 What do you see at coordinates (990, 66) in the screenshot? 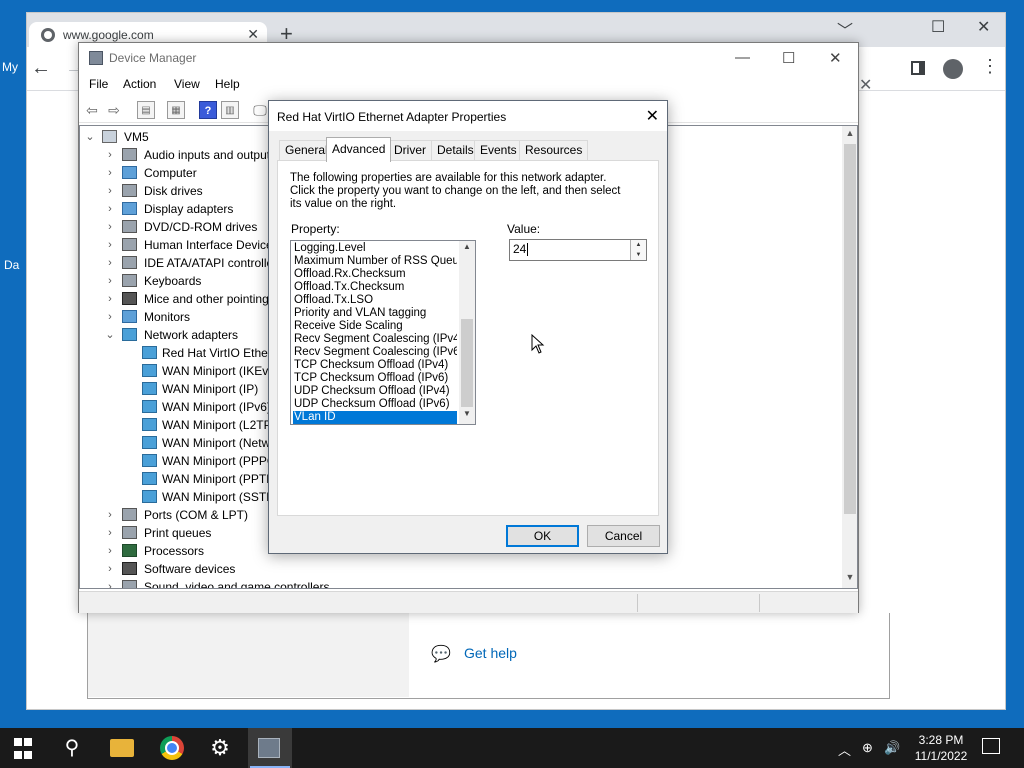
I see `browser-menu-button: ⋮` at bounding box center [990, 66].